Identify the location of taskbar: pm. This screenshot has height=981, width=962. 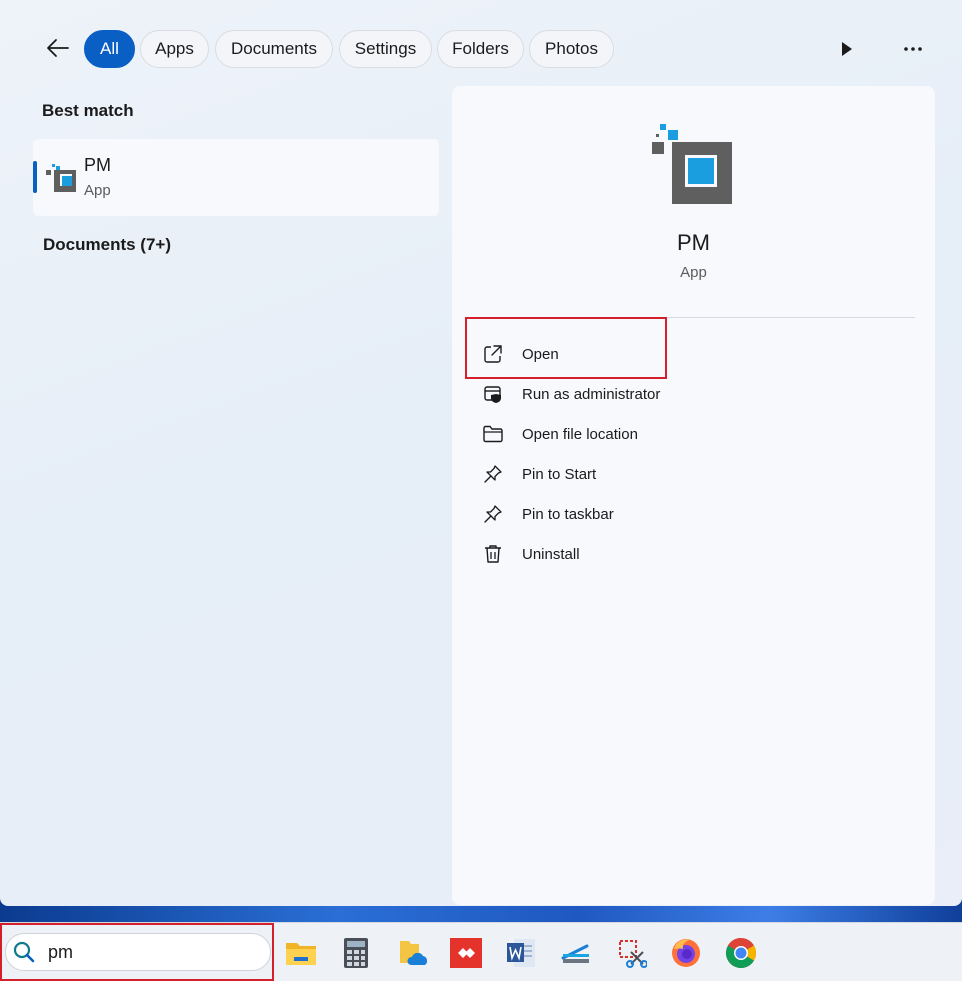
(481, 951).